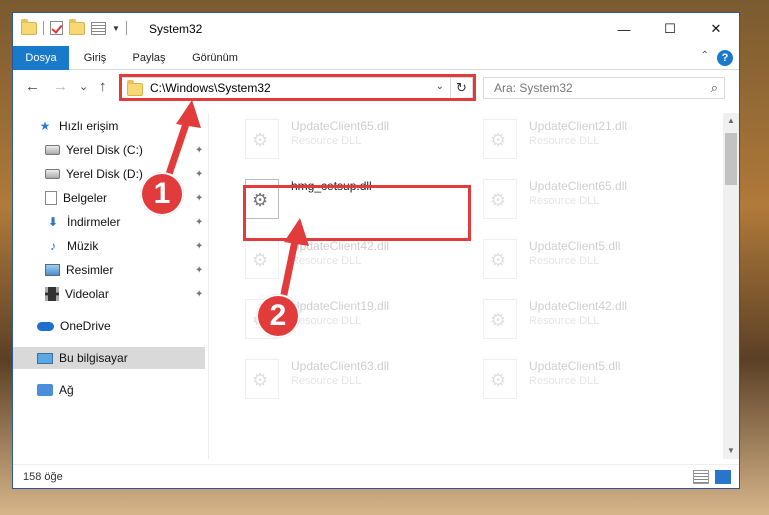 The image size is (769, 515). What do you see at coordinates (162, 194) in the screenshot?
I see `step-1-badge: 1` at bounding box center [162, 194].